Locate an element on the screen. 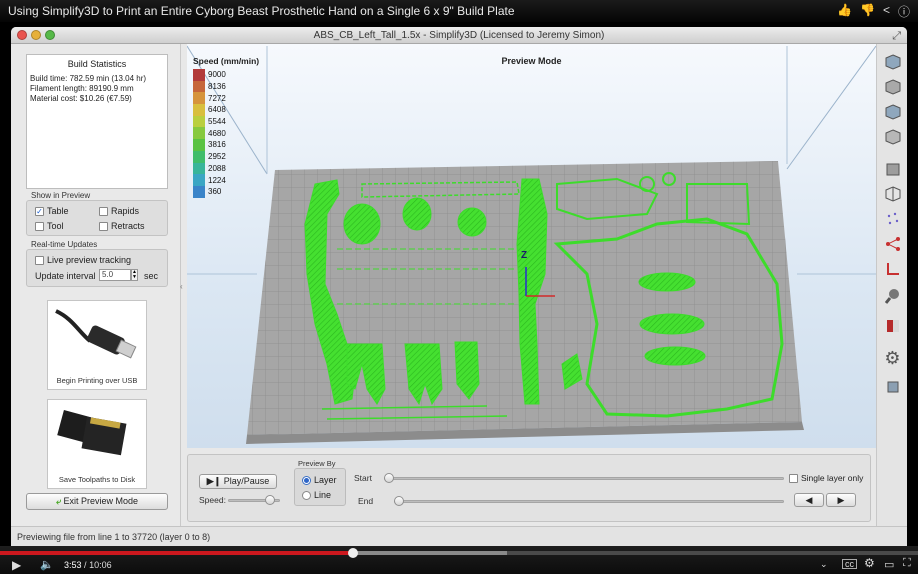 The width and height of the screenshot is (918, 574). sd-caption: Save Toolpaths to Disk is located at coordinates (97, 479).